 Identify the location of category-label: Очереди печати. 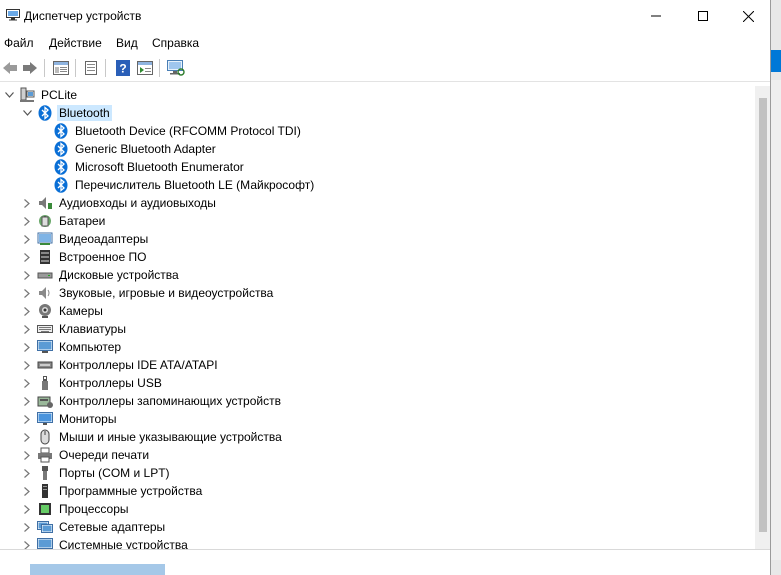
(104, 455).